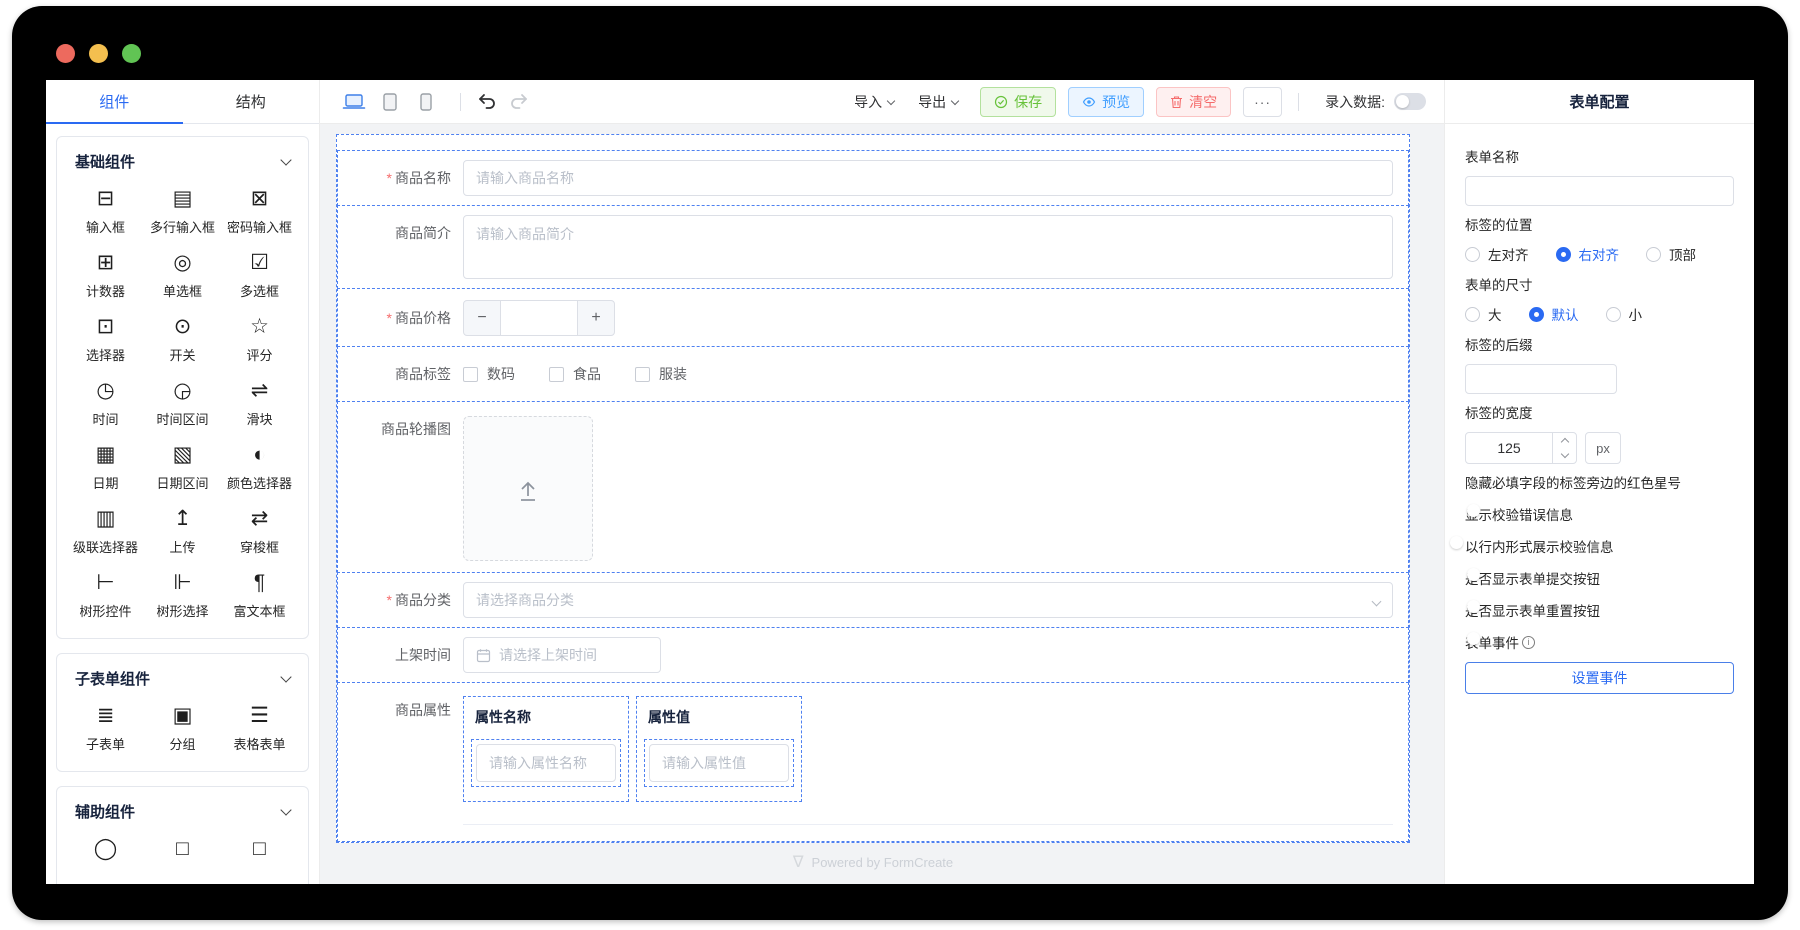  Describe the element at coordinates (182, 598) in the screenshot. I see `palette-item-tree-select: ⊩ 树形选择` at that location.